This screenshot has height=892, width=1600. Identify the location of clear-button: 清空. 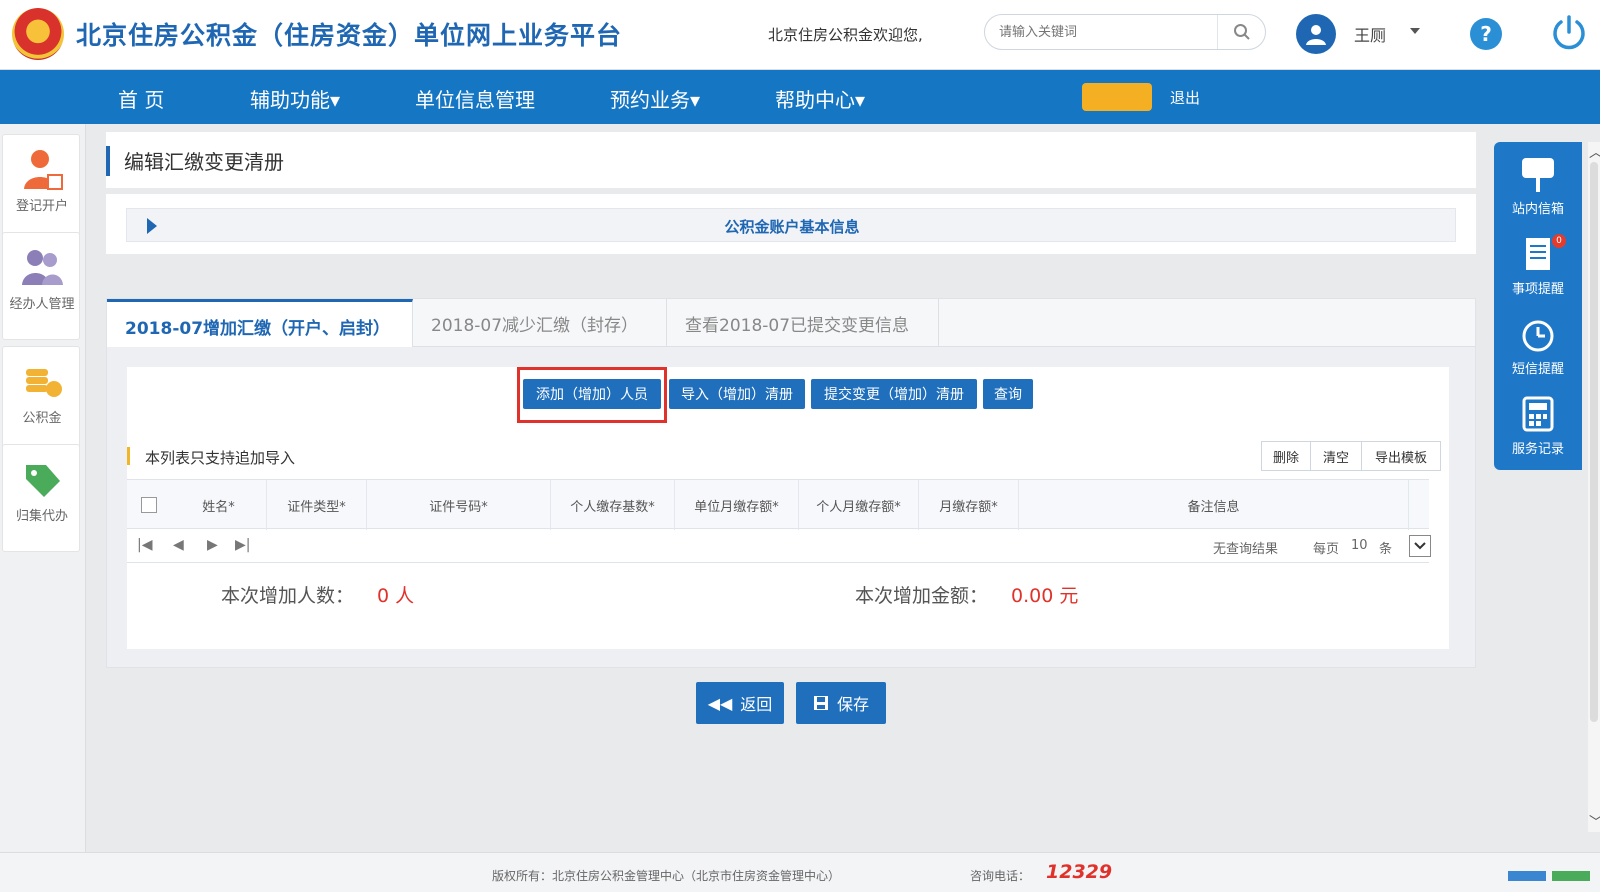
(1336, 456).